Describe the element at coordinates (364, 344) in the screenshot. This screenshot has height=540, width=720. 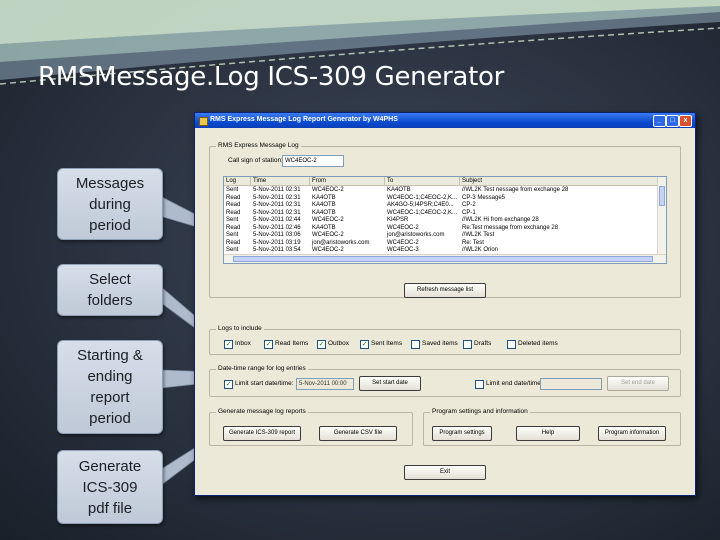
I see `checkbox-sent-items: ✓` at that location.